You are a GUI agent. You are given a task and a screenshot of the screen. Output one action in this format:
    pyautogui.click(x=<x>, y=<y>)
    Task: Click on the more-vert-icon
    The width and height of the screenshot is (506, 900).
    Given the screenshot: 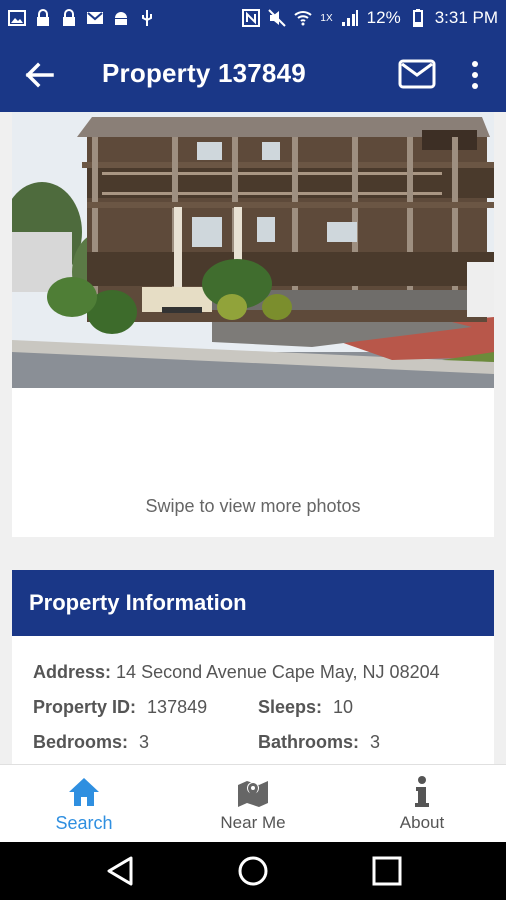 What is the action you would take?
    pyautogui.click(x=475, y=75)
    